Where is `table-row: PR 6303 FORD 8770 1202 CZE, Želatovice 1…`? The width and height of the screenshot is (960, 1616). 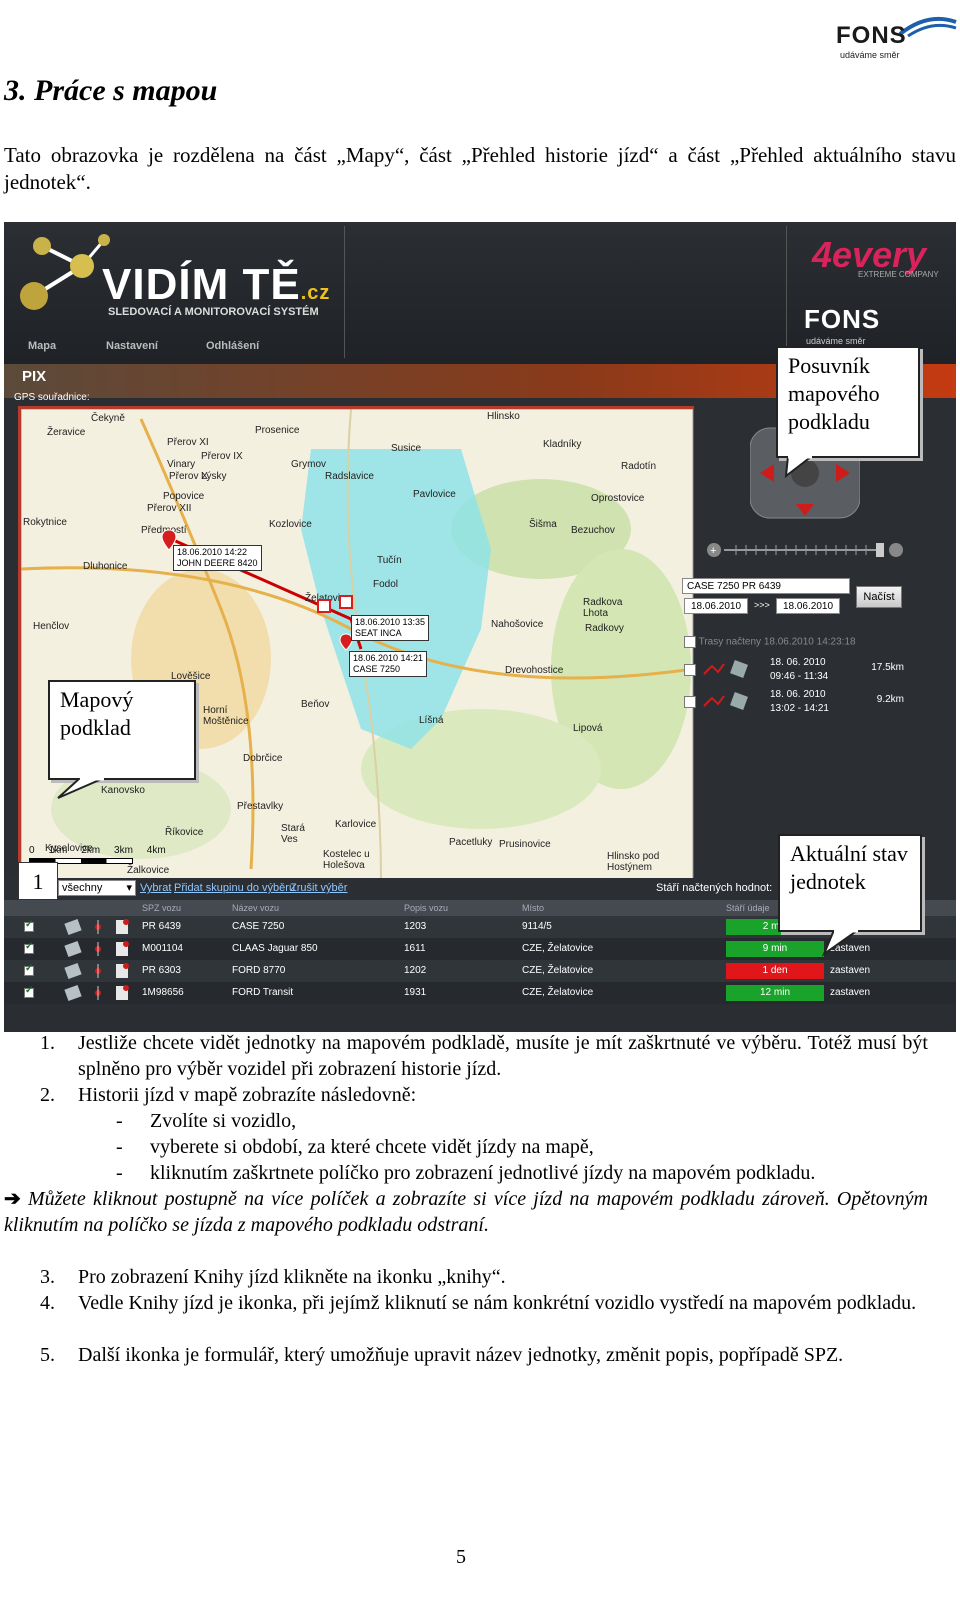
table-row: PR 6303 FORD 8770 1202 CZE, Želatovice 1… is located at coordinates (480, 971).